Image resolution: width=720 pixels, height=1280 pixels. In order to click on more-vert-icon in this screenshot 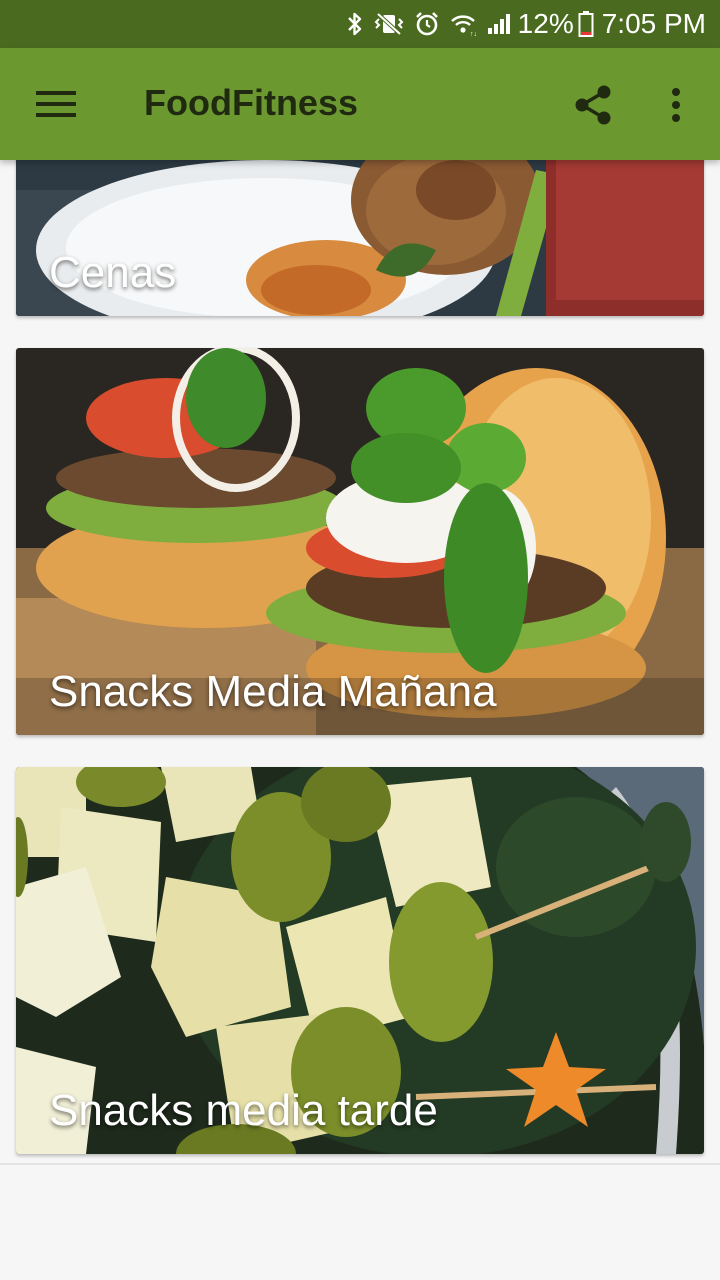, I will do `click(676, 105)`.